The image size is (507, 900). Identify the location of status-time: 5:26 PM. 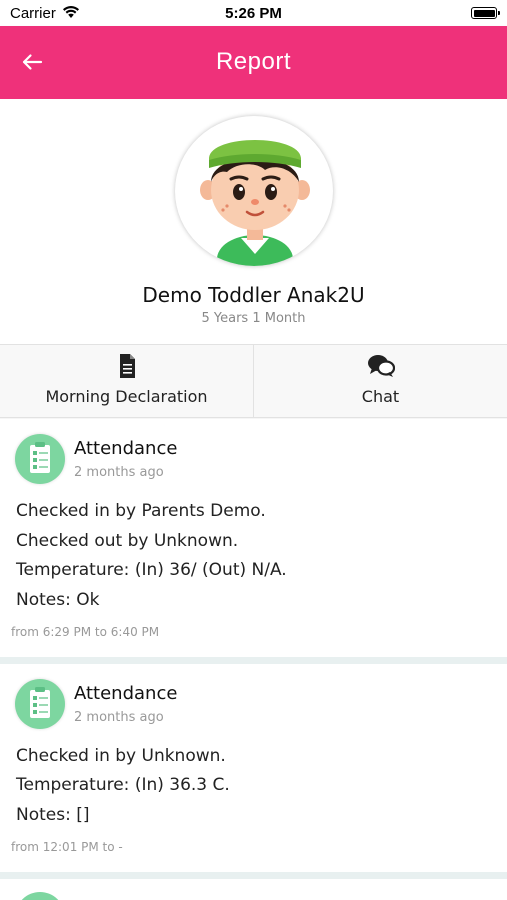
(253, 13).